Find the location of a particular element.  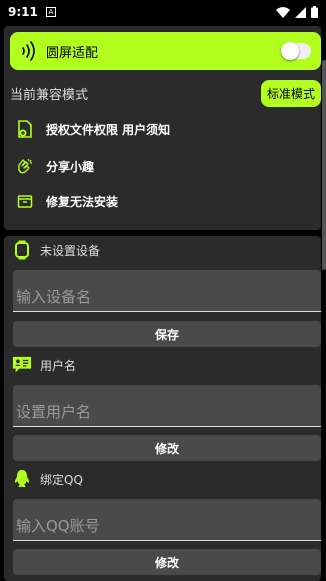

watch-icon is located at coordinates (22, 250).